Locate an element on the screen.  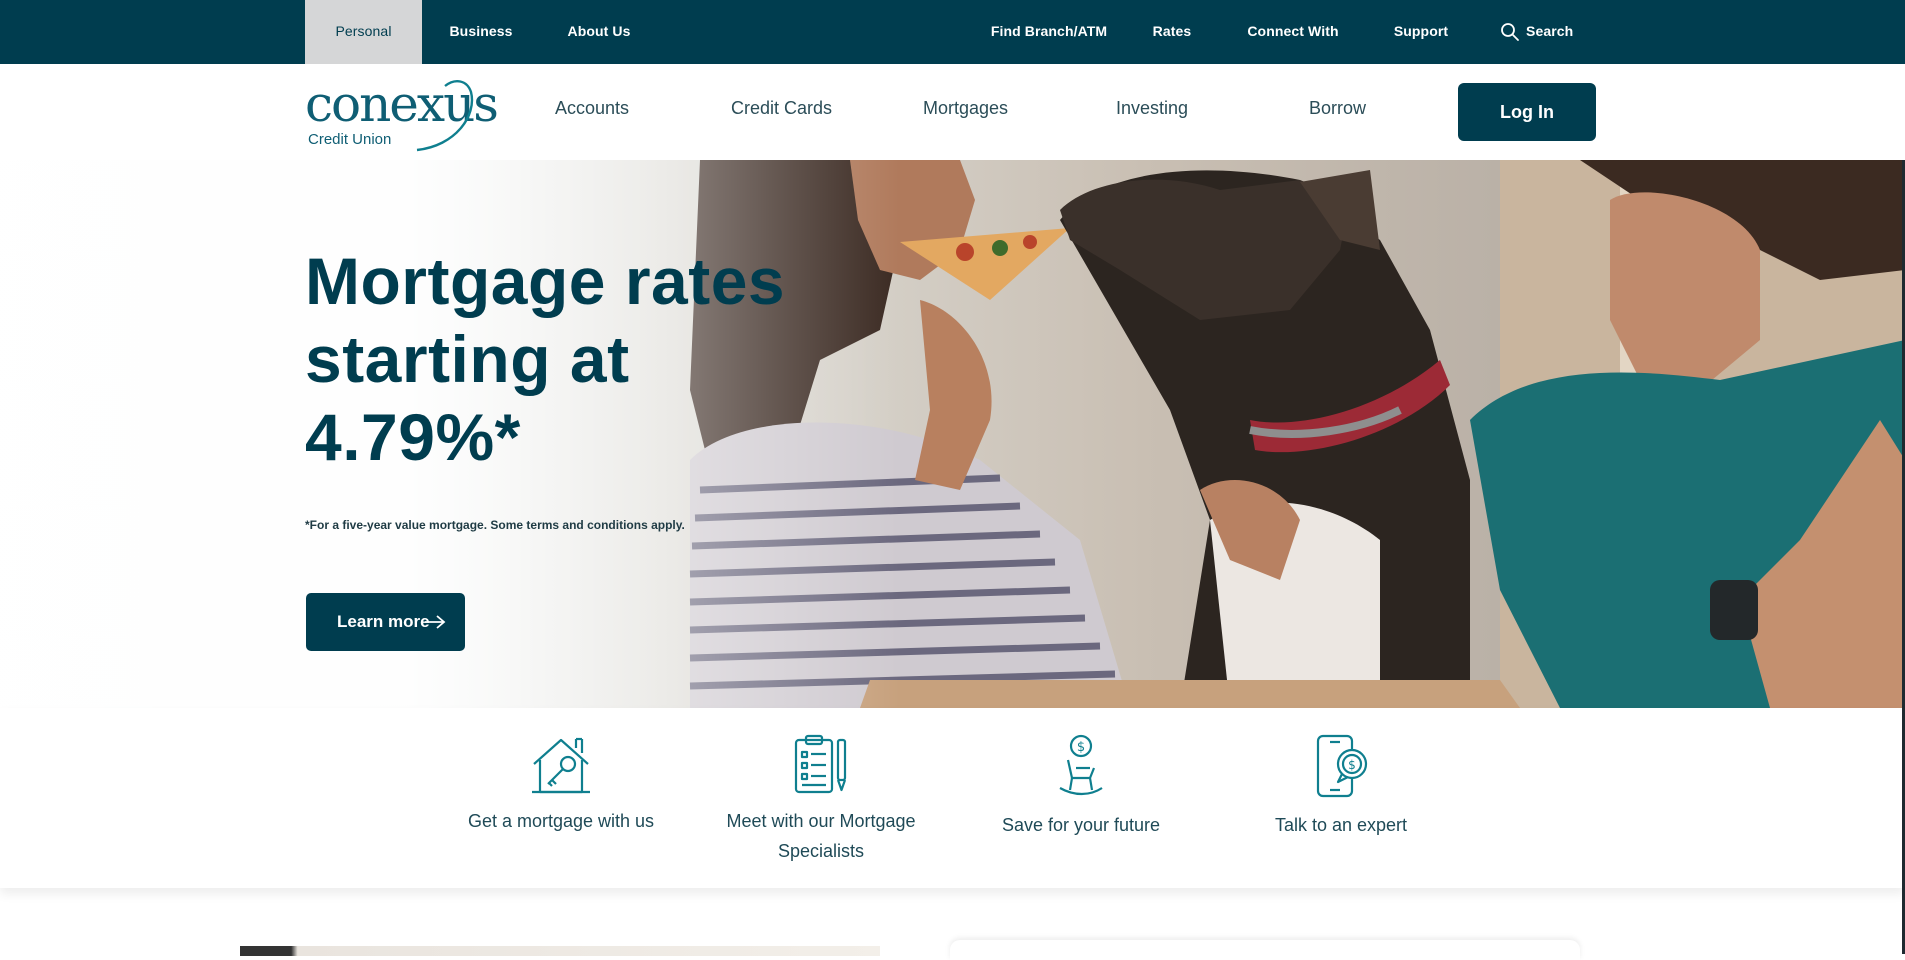
learn-more-button: Learn more is located at coordinates (385, 622).